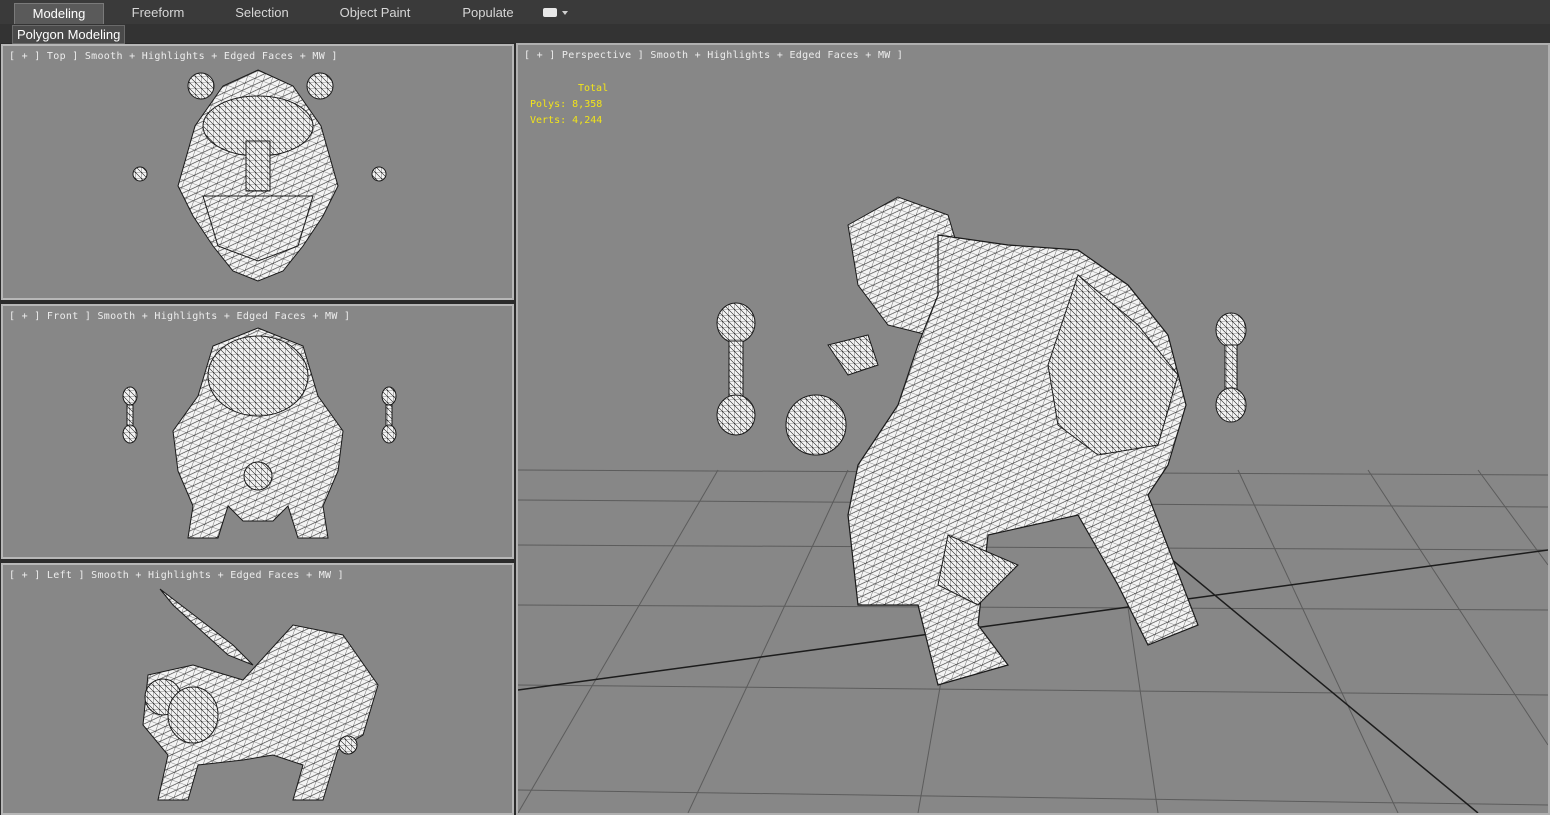  What do you see at coordinates (158, 13) in the screenshot?
I see `tab-freeform: Freeform` at bounding box center [158, 13].